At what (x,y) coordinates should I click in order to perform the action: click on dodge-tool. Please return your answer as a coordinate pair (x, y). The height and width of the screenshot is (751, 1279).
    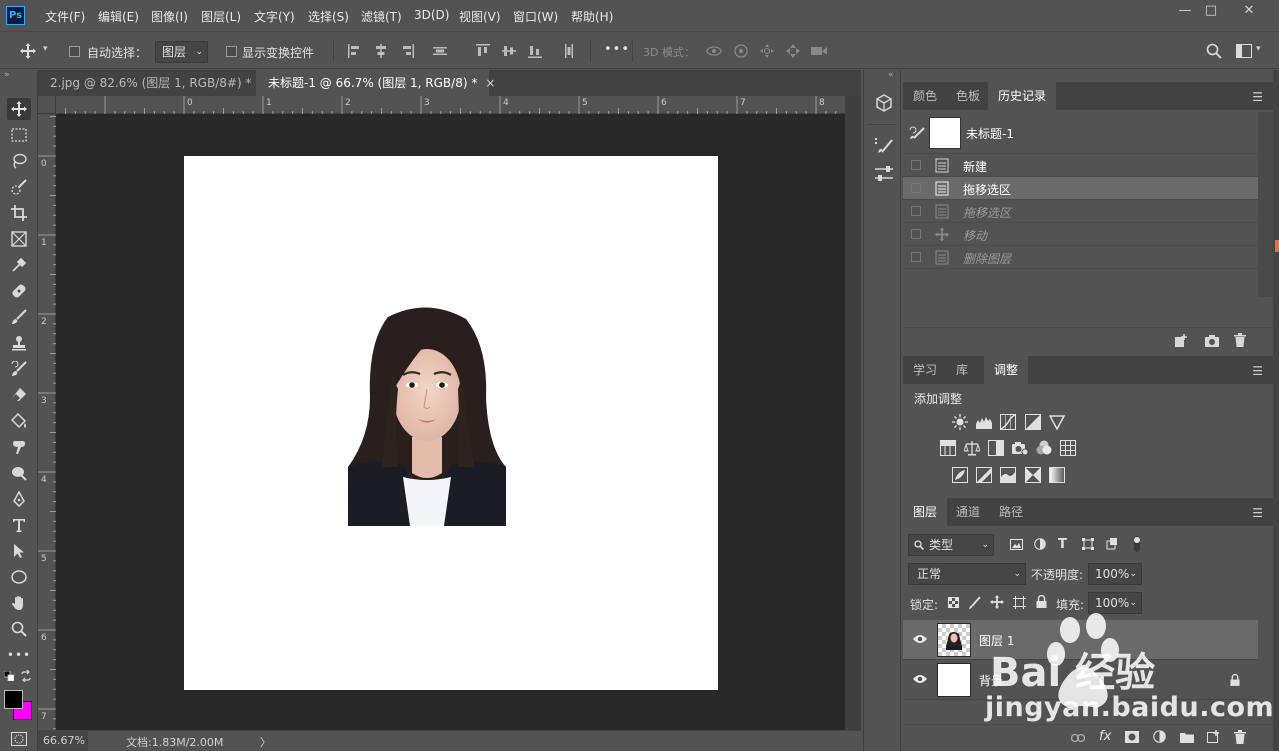
    Looking at the image, I should click on (19, 473).